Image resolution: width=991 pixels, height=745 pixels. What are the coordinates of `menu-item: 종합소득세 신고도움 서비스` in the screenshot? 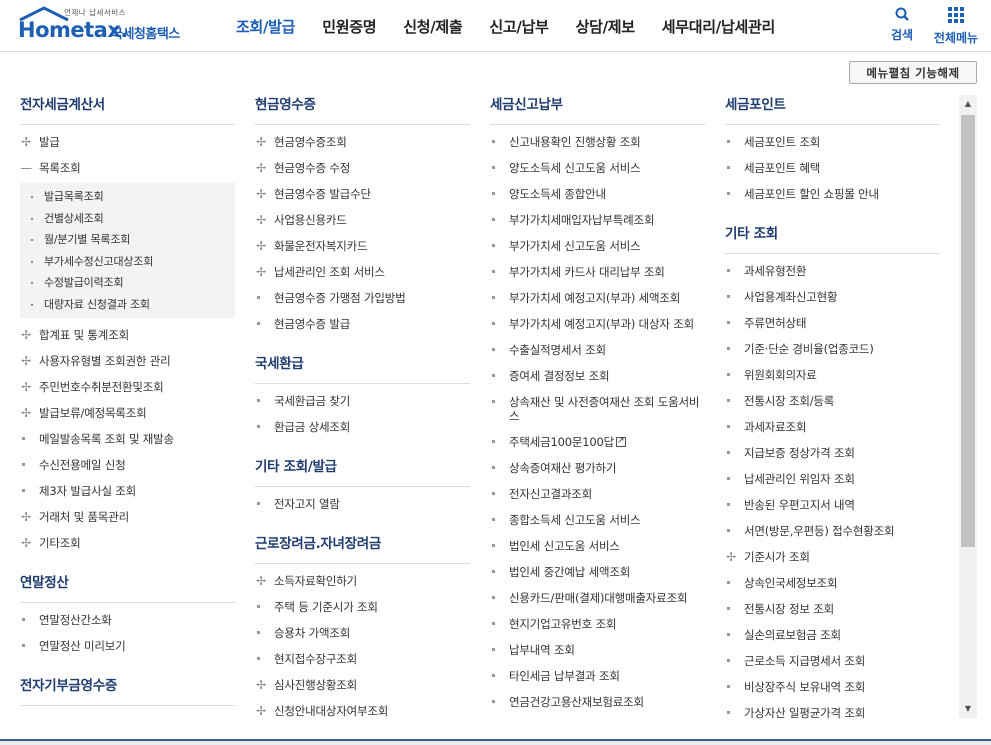 It's located at (597, 520).